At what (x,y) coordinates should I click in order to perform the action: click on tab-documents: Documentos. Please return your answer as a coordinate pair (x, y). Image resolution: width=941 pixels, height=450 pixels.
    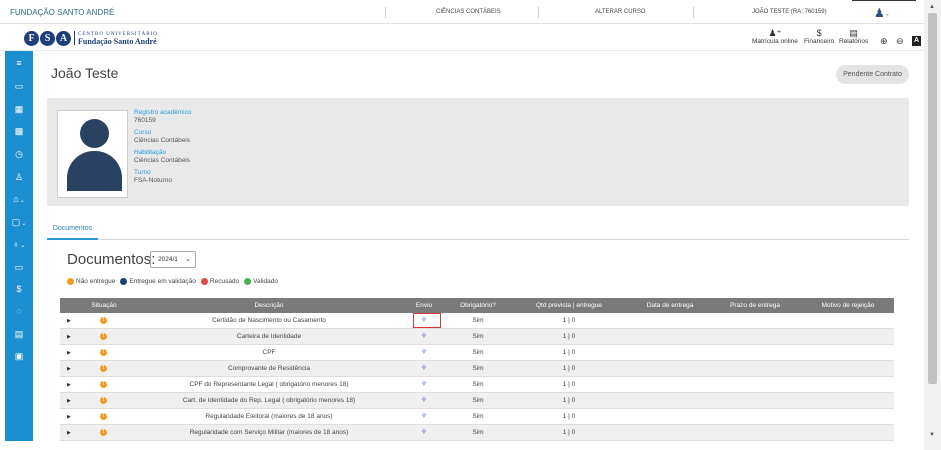
    Looking at the image, I should click on (72, 230).